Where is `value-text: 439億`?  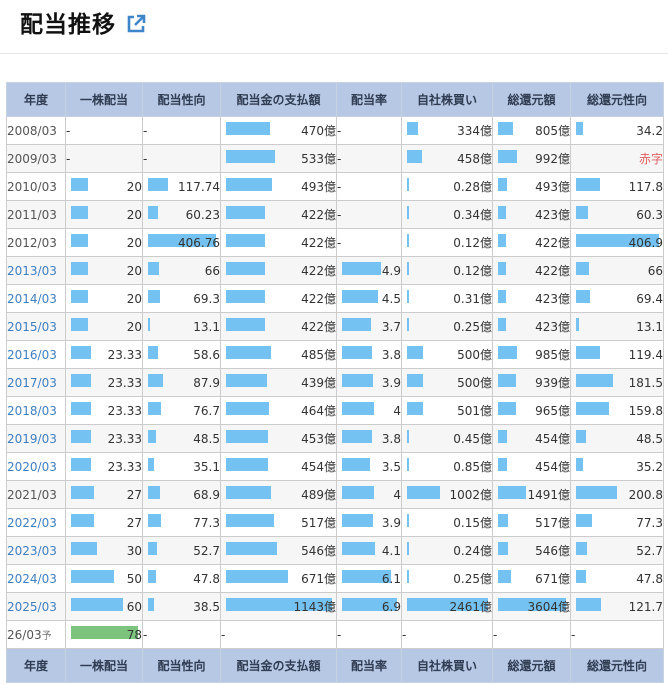
value-text: 439億 is located at coordinates (318, 383).